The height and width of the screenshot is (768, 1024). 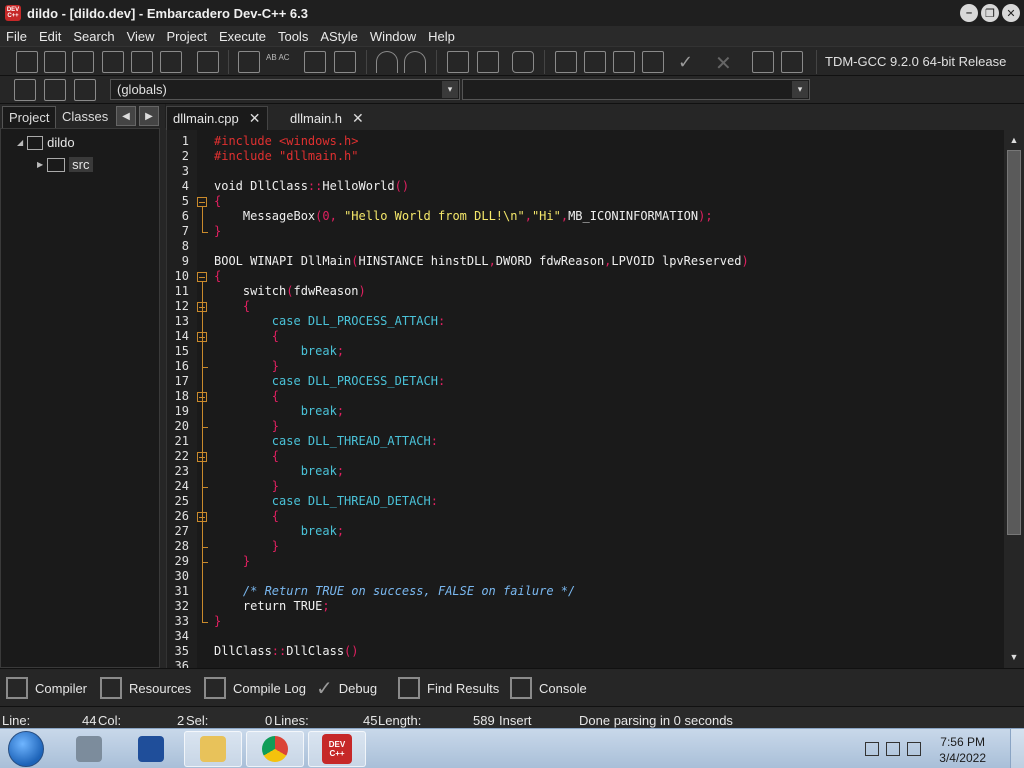 What do you see at coordinates (249, 62) in the screenshot?
I see `find-icon` at bounding box center [249, 62].